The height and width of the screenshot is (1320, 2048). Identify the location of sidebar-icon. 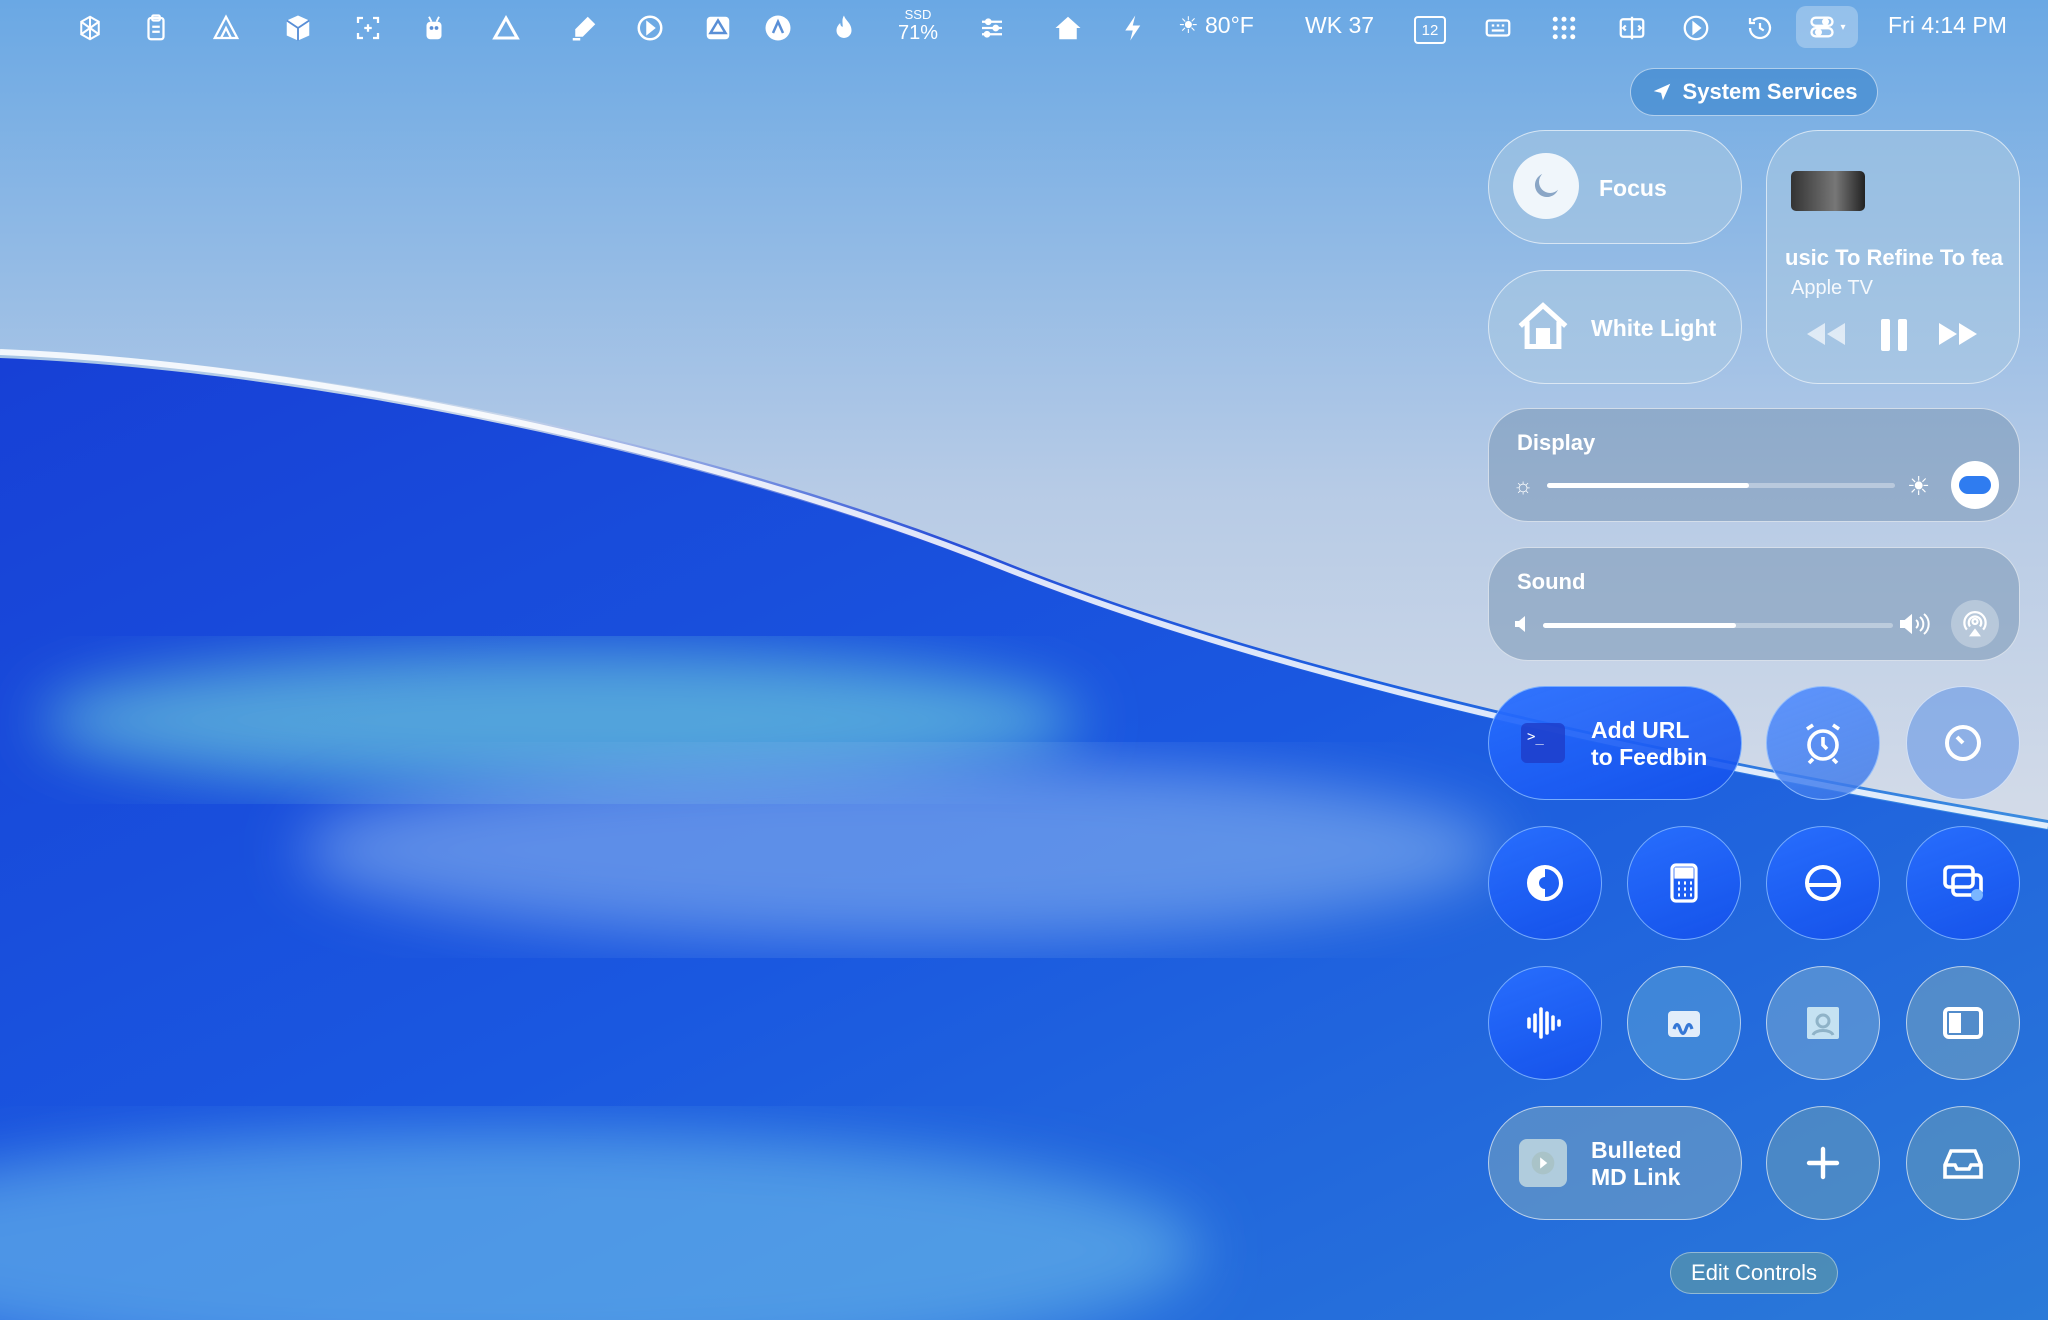
(1963, 1023).